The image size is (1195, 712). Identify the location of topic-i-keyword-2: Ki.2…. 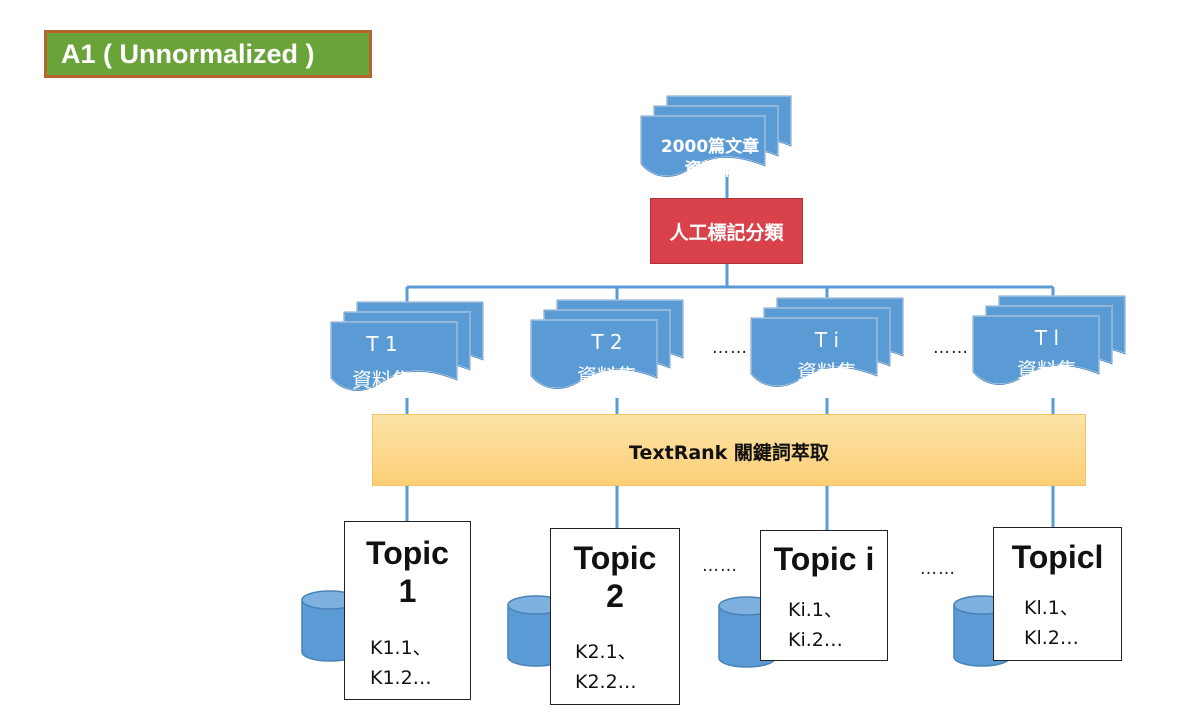
(815, 640).